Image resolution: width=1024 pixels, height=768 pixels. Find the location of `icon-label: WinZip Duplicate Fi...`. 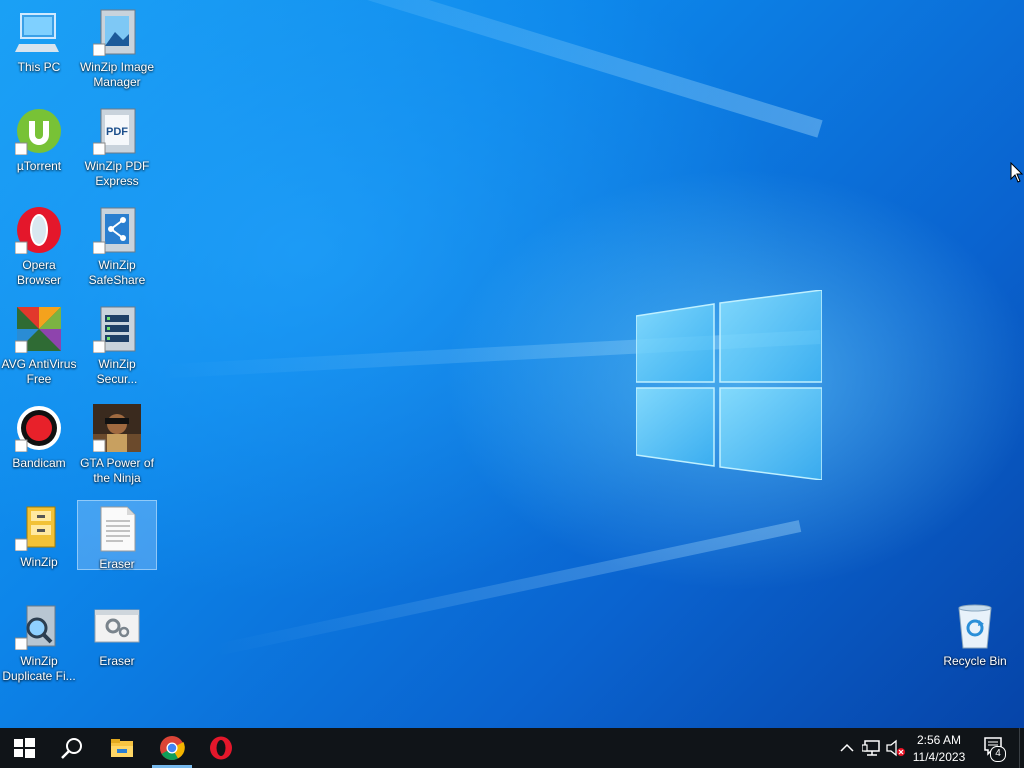

icon-label: WinZip Duplicate Fi... is located at coordinates (39, 668).